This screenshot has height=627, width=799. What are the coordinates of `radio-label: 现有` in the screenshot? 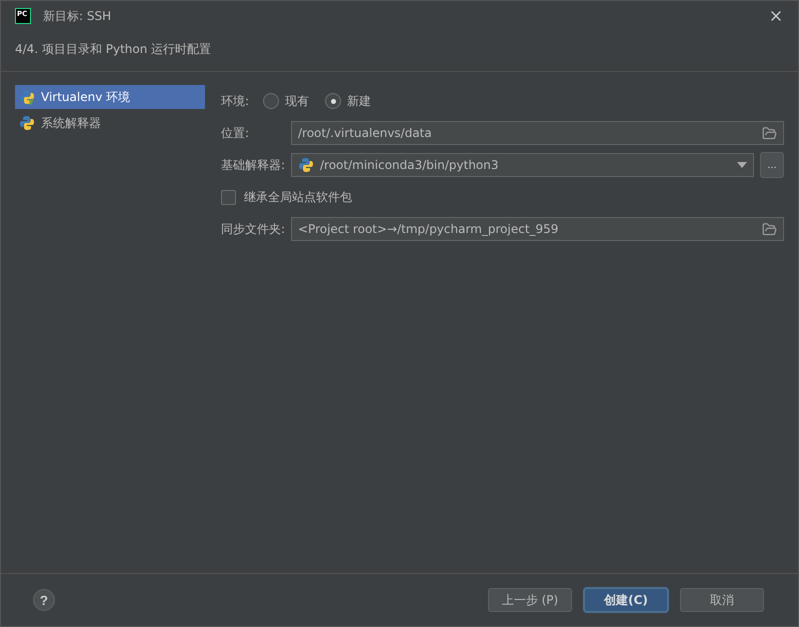 It's located at (297, 101).